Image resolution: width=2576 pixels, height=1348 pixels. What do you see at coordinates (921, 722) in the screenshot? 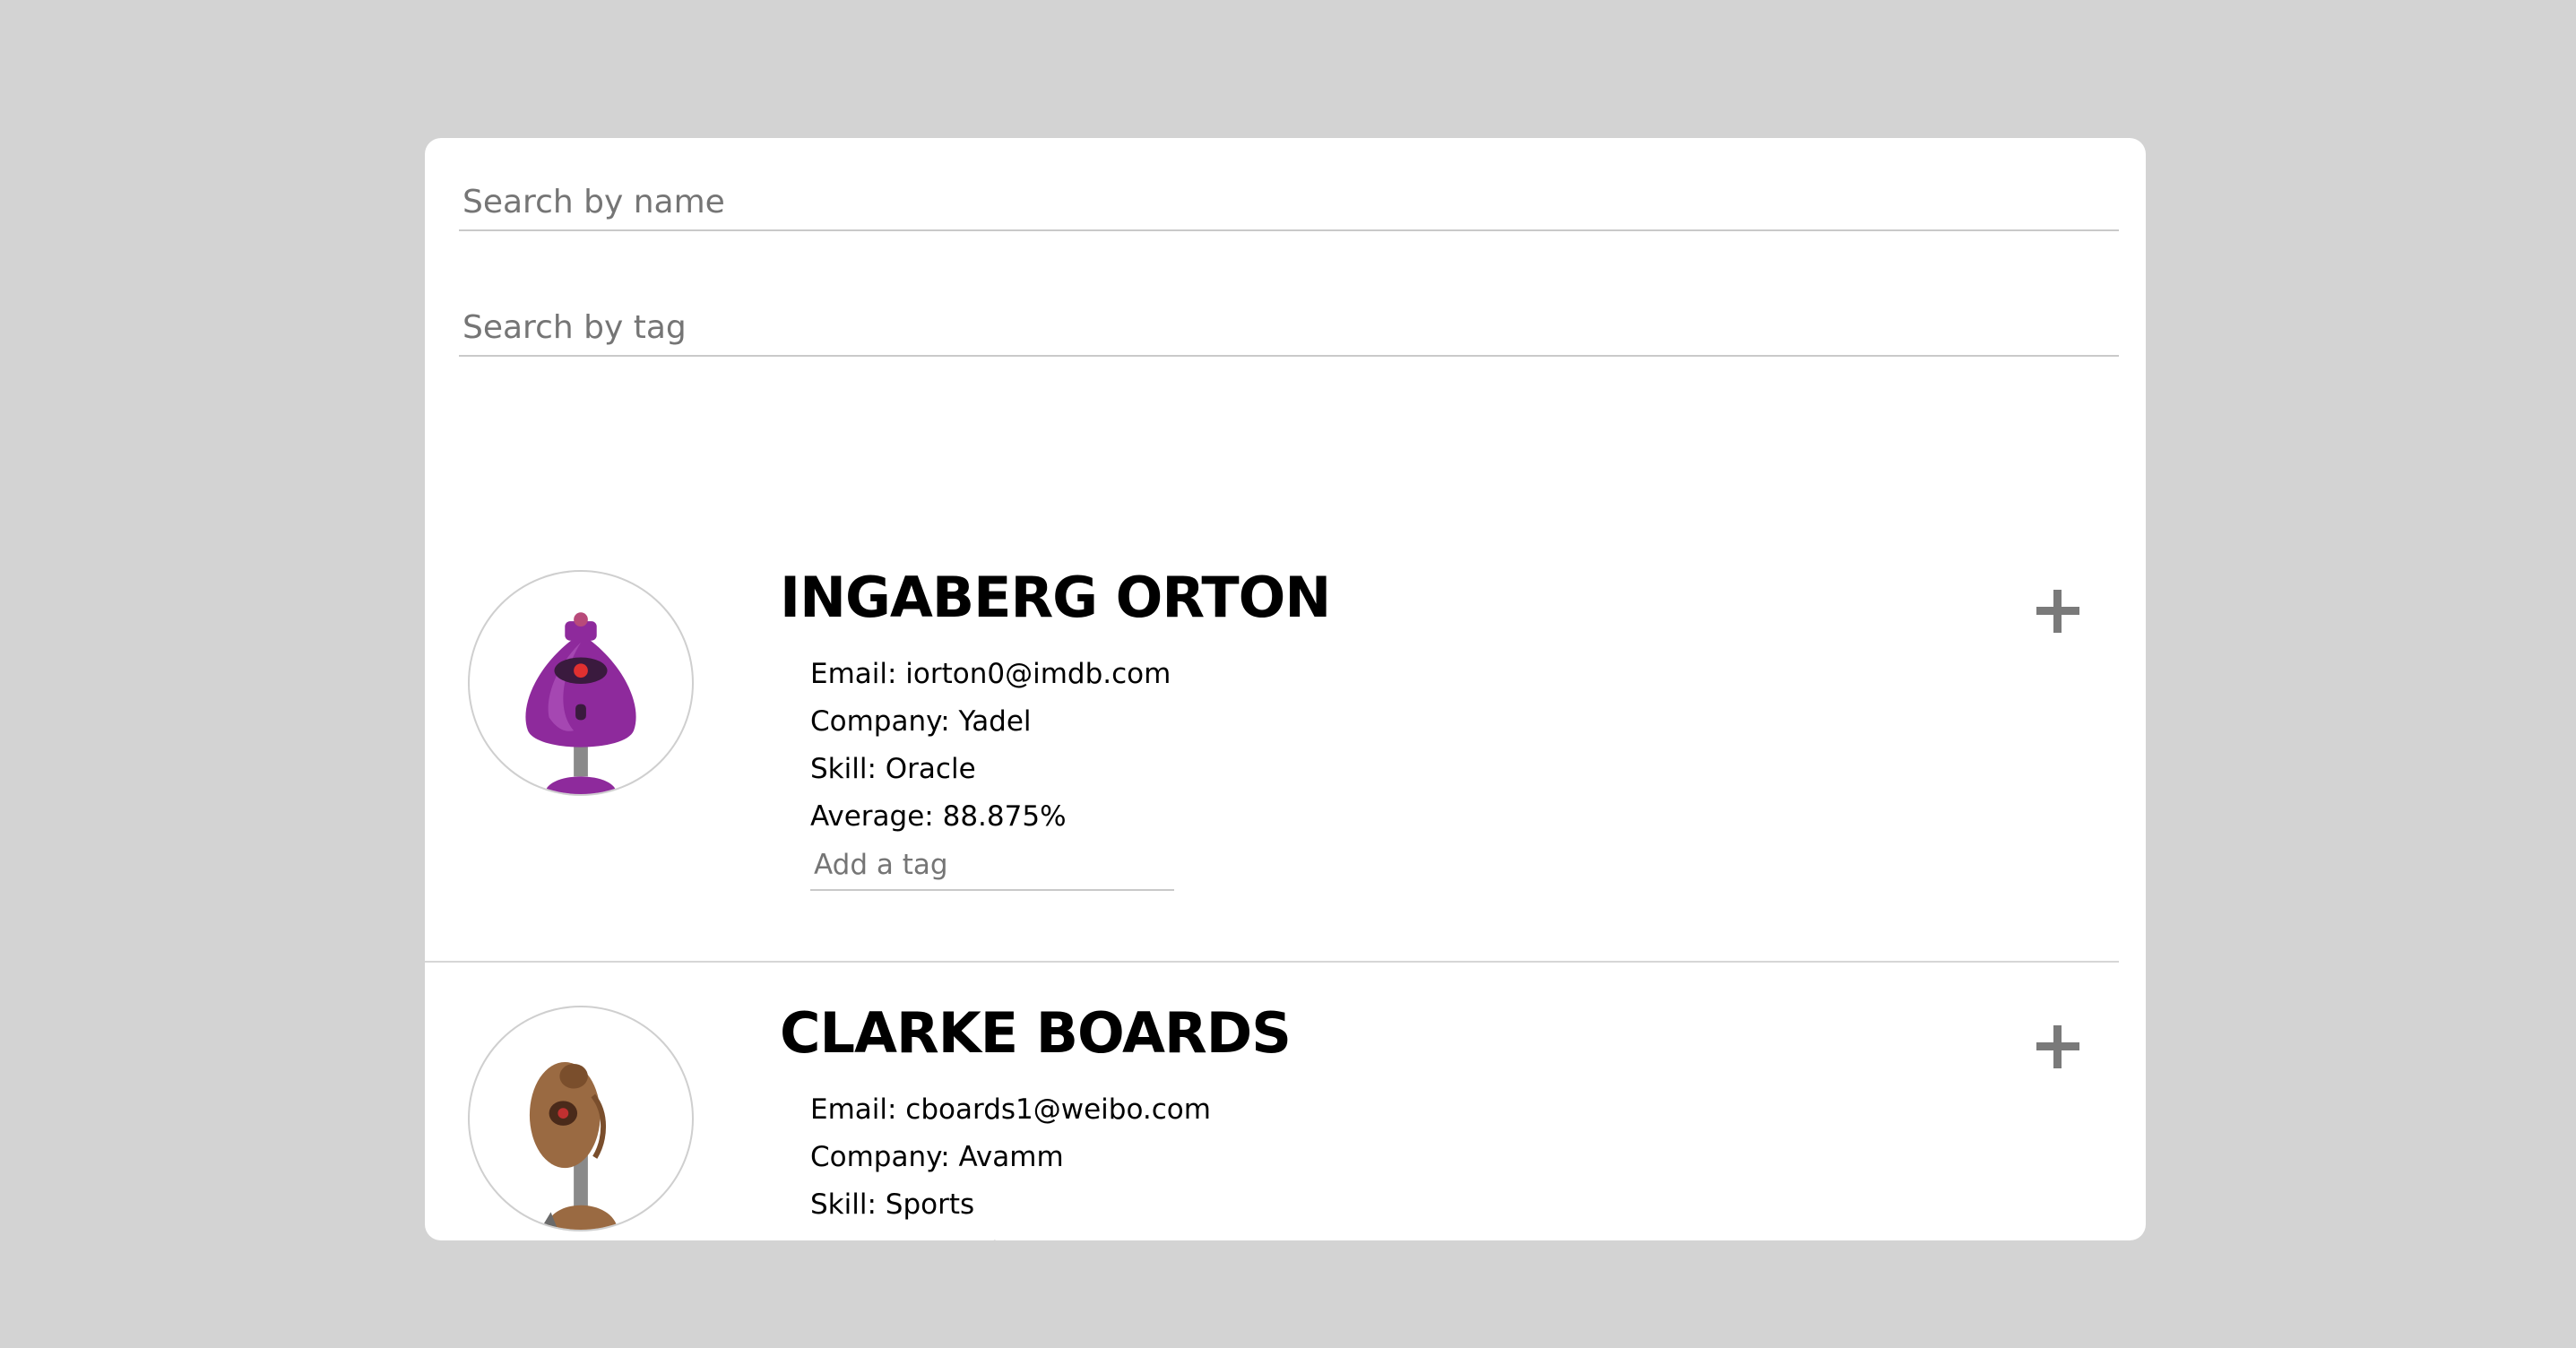
I see `student-company: Company: Yadel` at bounding box center [921, 722].